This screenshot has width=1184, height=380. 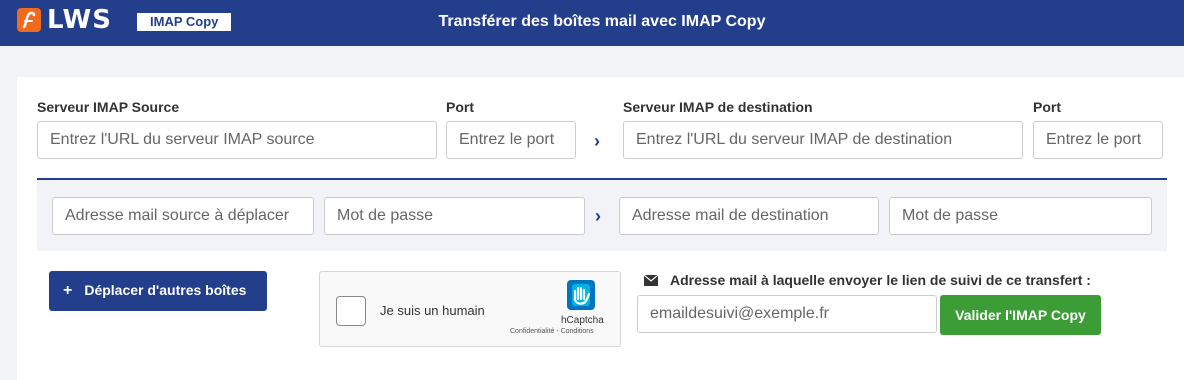 I want to click on validate-imap-copy-button: Valider l'IMAP Copy, so click(x=1020, y=315).